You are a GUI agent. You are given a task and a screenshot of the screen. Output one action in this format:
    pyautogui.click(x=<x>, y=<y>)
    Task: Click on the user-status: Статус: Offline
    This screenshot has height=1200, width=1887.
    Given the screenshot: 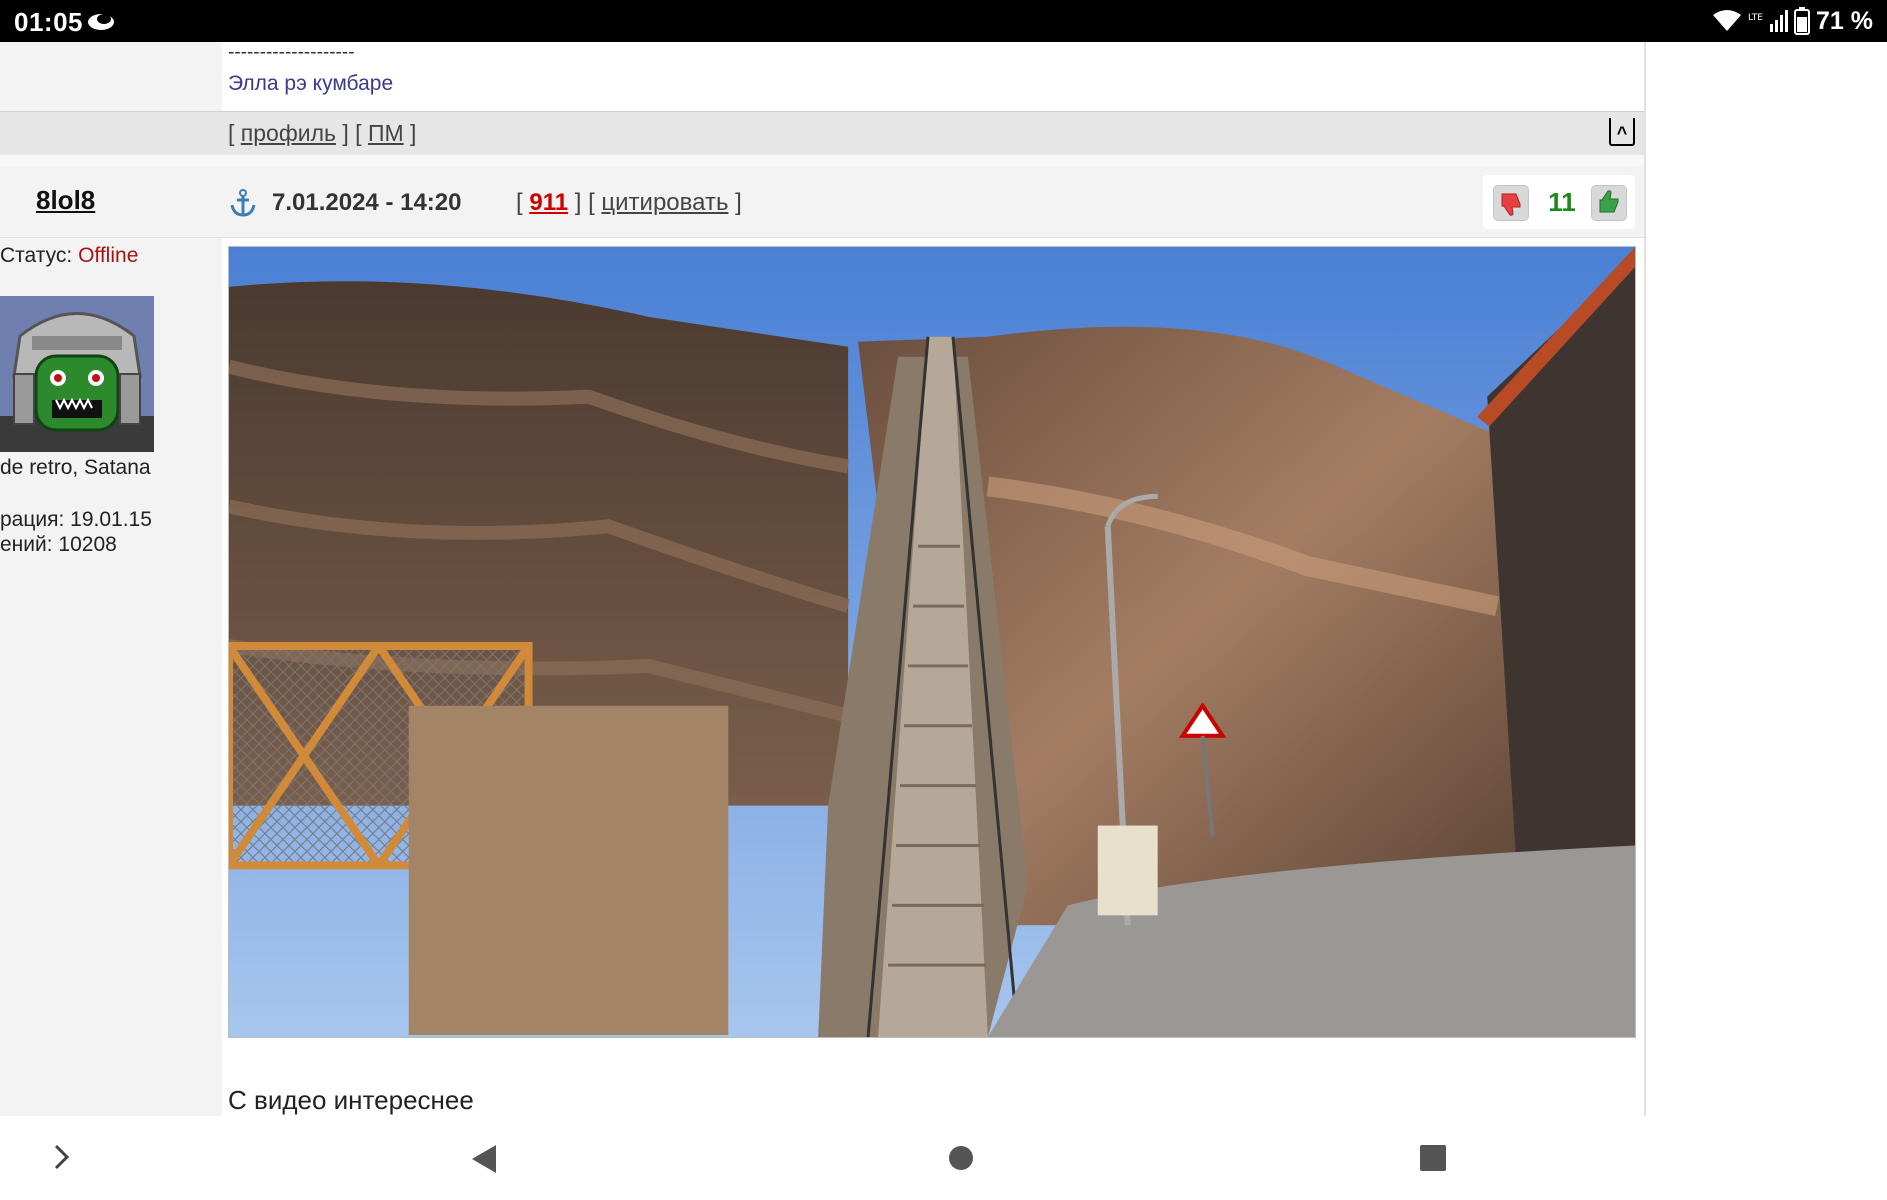 What is the action you would take?
    pyautogui.click(x=69, y=255)
    